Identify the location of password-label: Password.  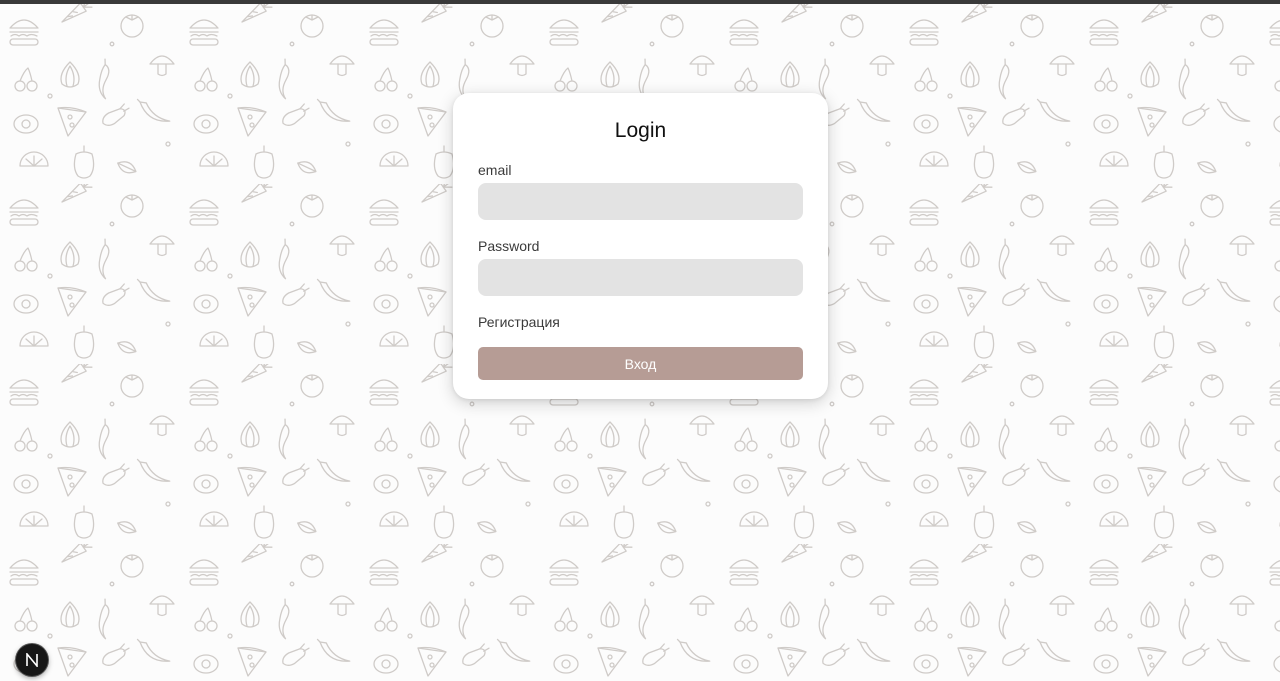
(509, 246).